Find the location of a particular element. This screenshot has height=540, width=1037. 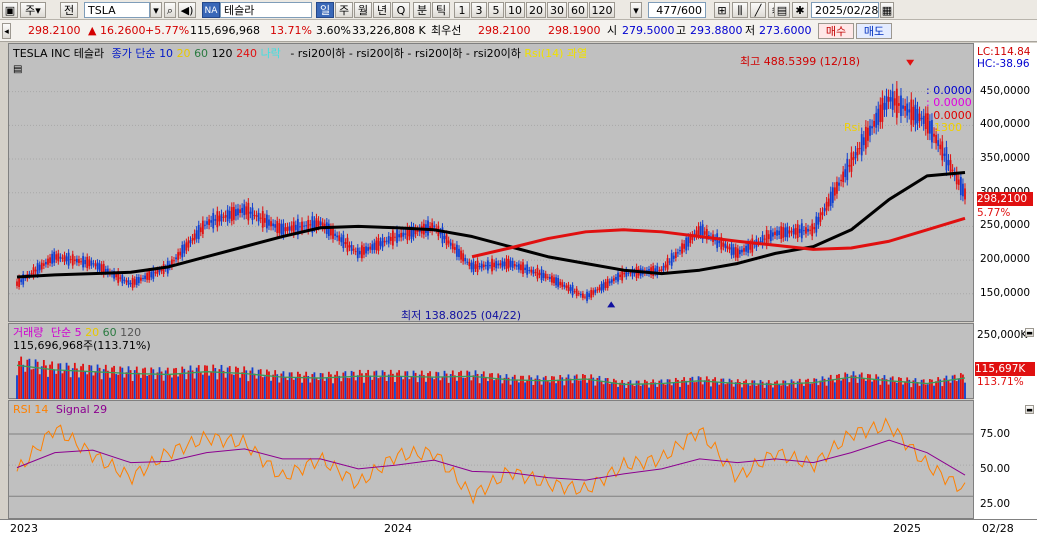

buy-button: 매수 is located at coordinates (836, 31).